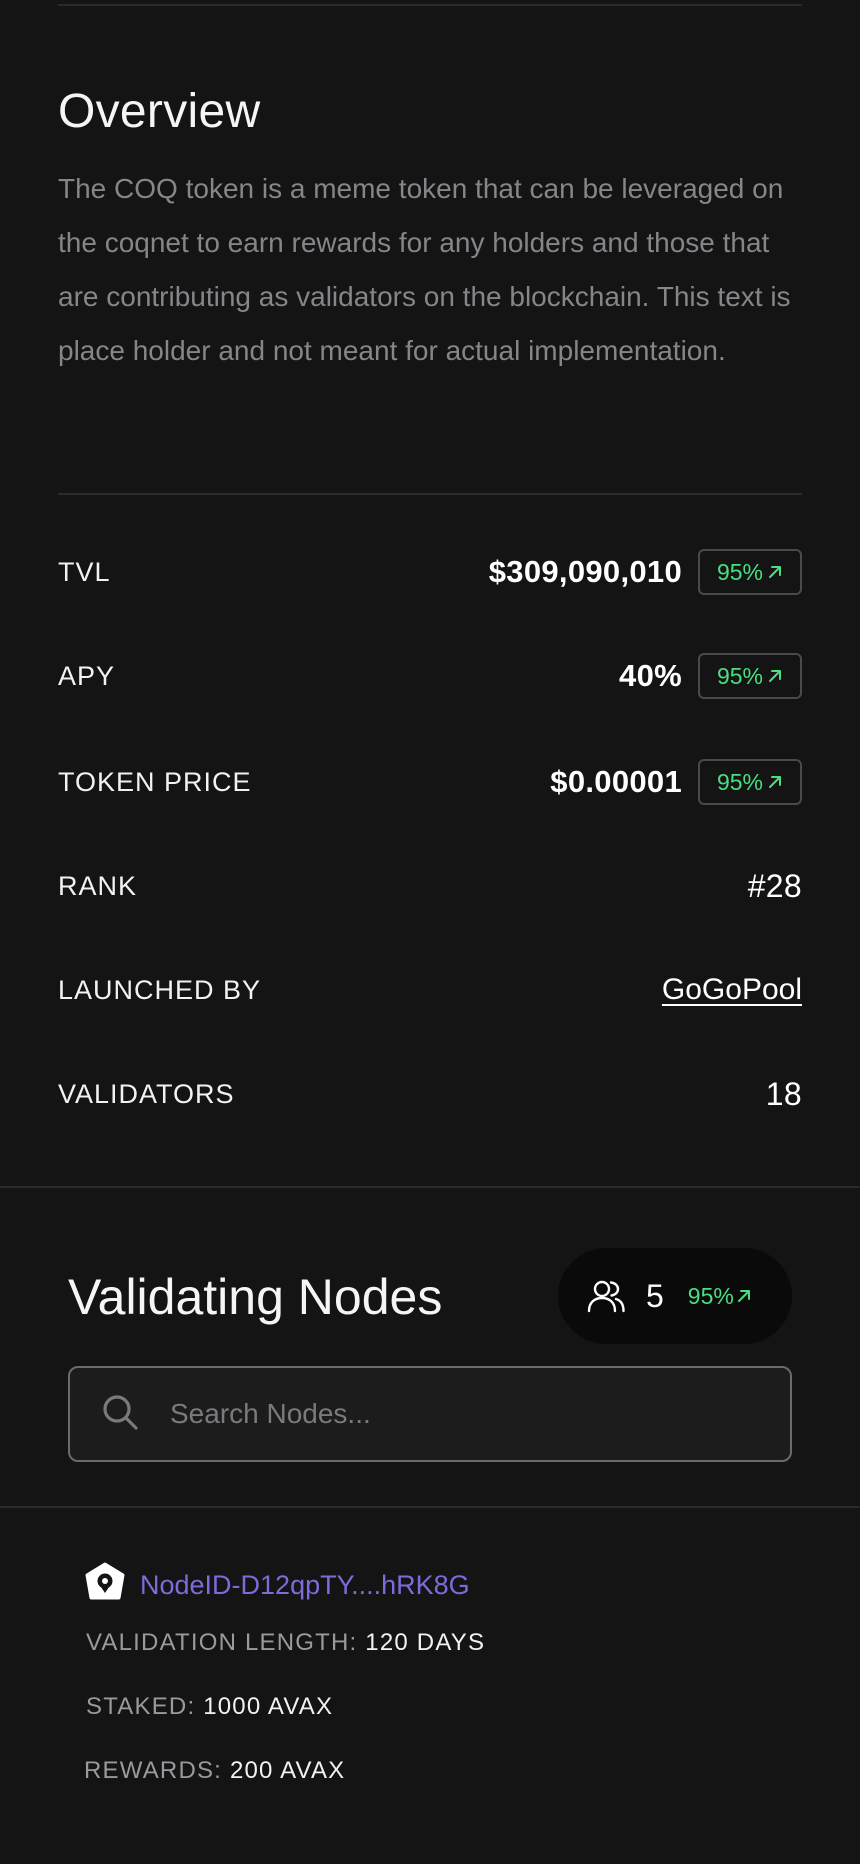  Describe the element at coordinates (655, 1295) in the screenshot. I see `node-count: 5` at that location.